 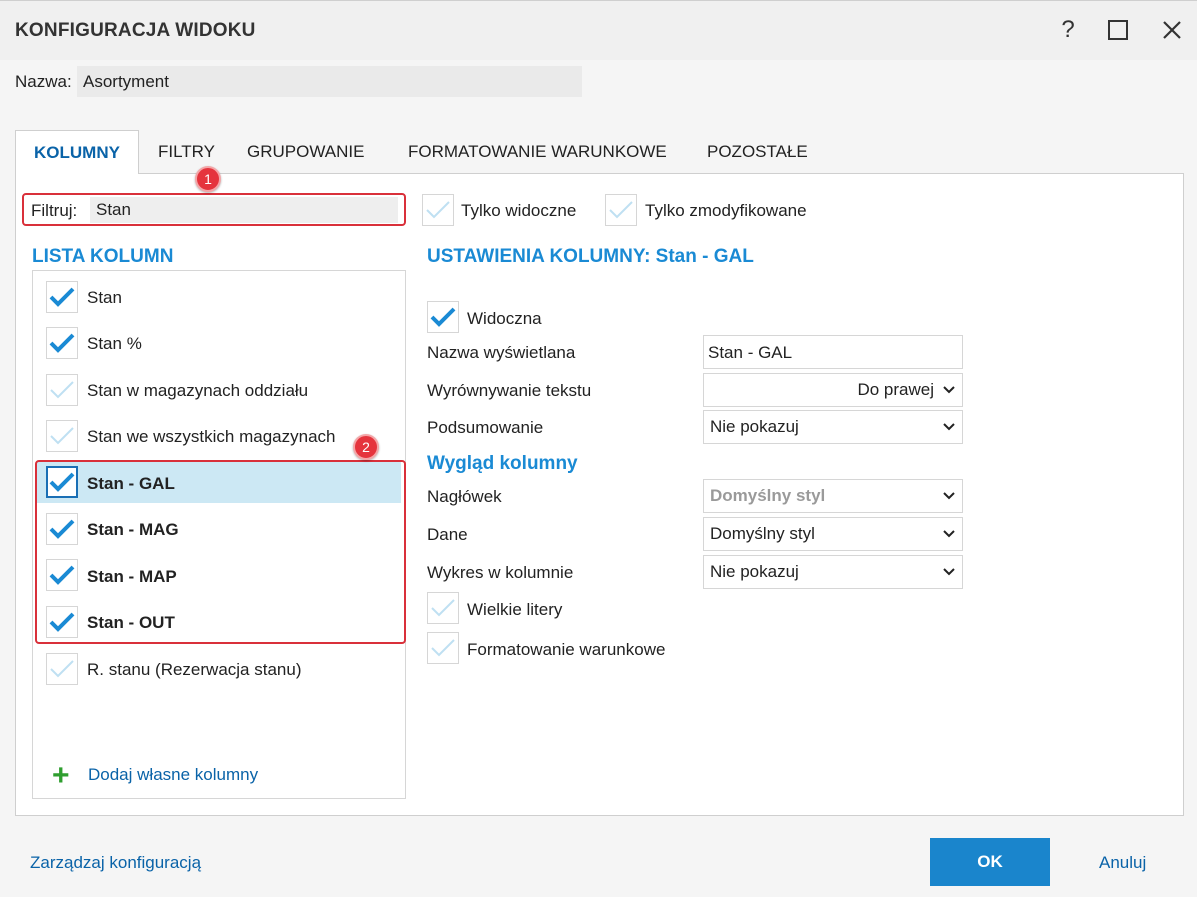 I want to click on text-align-label: Wyrównywanie tekstu, so click(x=509, y=390).